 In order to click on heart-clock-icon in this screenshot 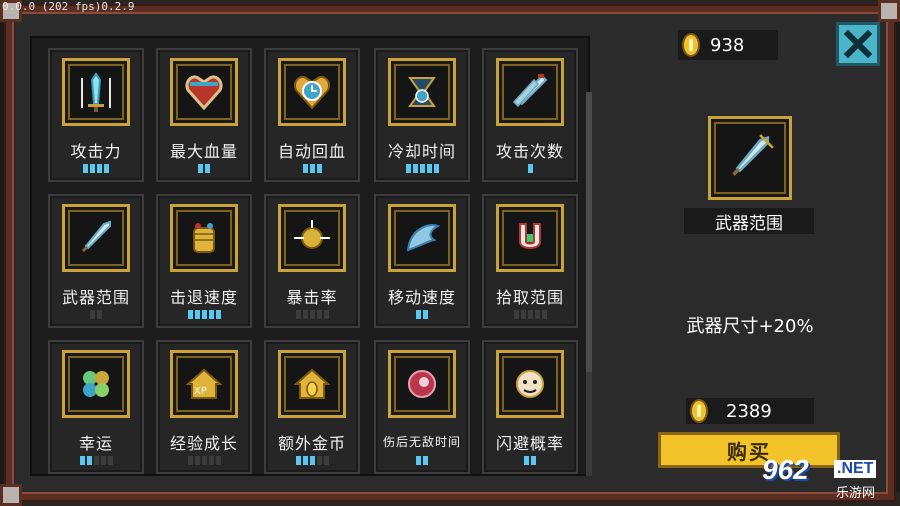, I will do `click(312, 93)`.